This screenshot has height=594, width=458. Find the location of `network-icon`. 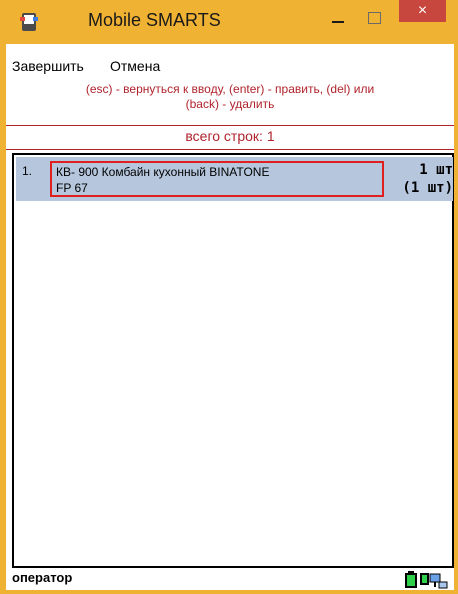

network-icon is located at coordinates (434, 580).